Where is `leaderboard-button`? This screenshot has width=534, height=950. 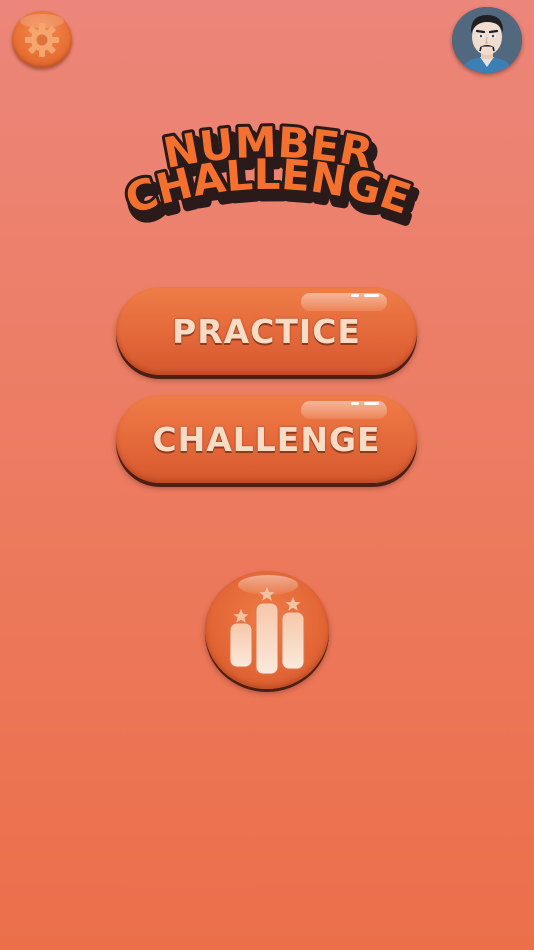 leaderboard-button is located at coordinates (267, 630).